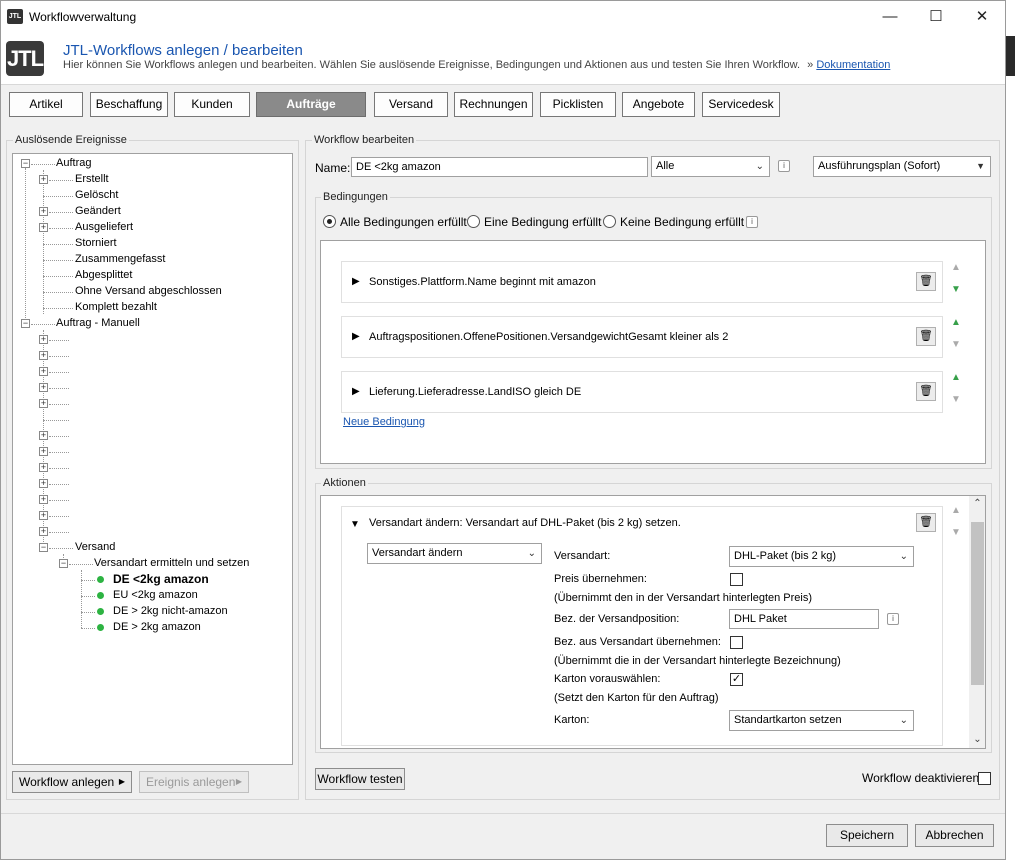  What do you see at coordinates (682, 222) in the screenshot?
I see `radio-none-label: Keine Bedingung erfüllt` at bounding box center [682, 222].